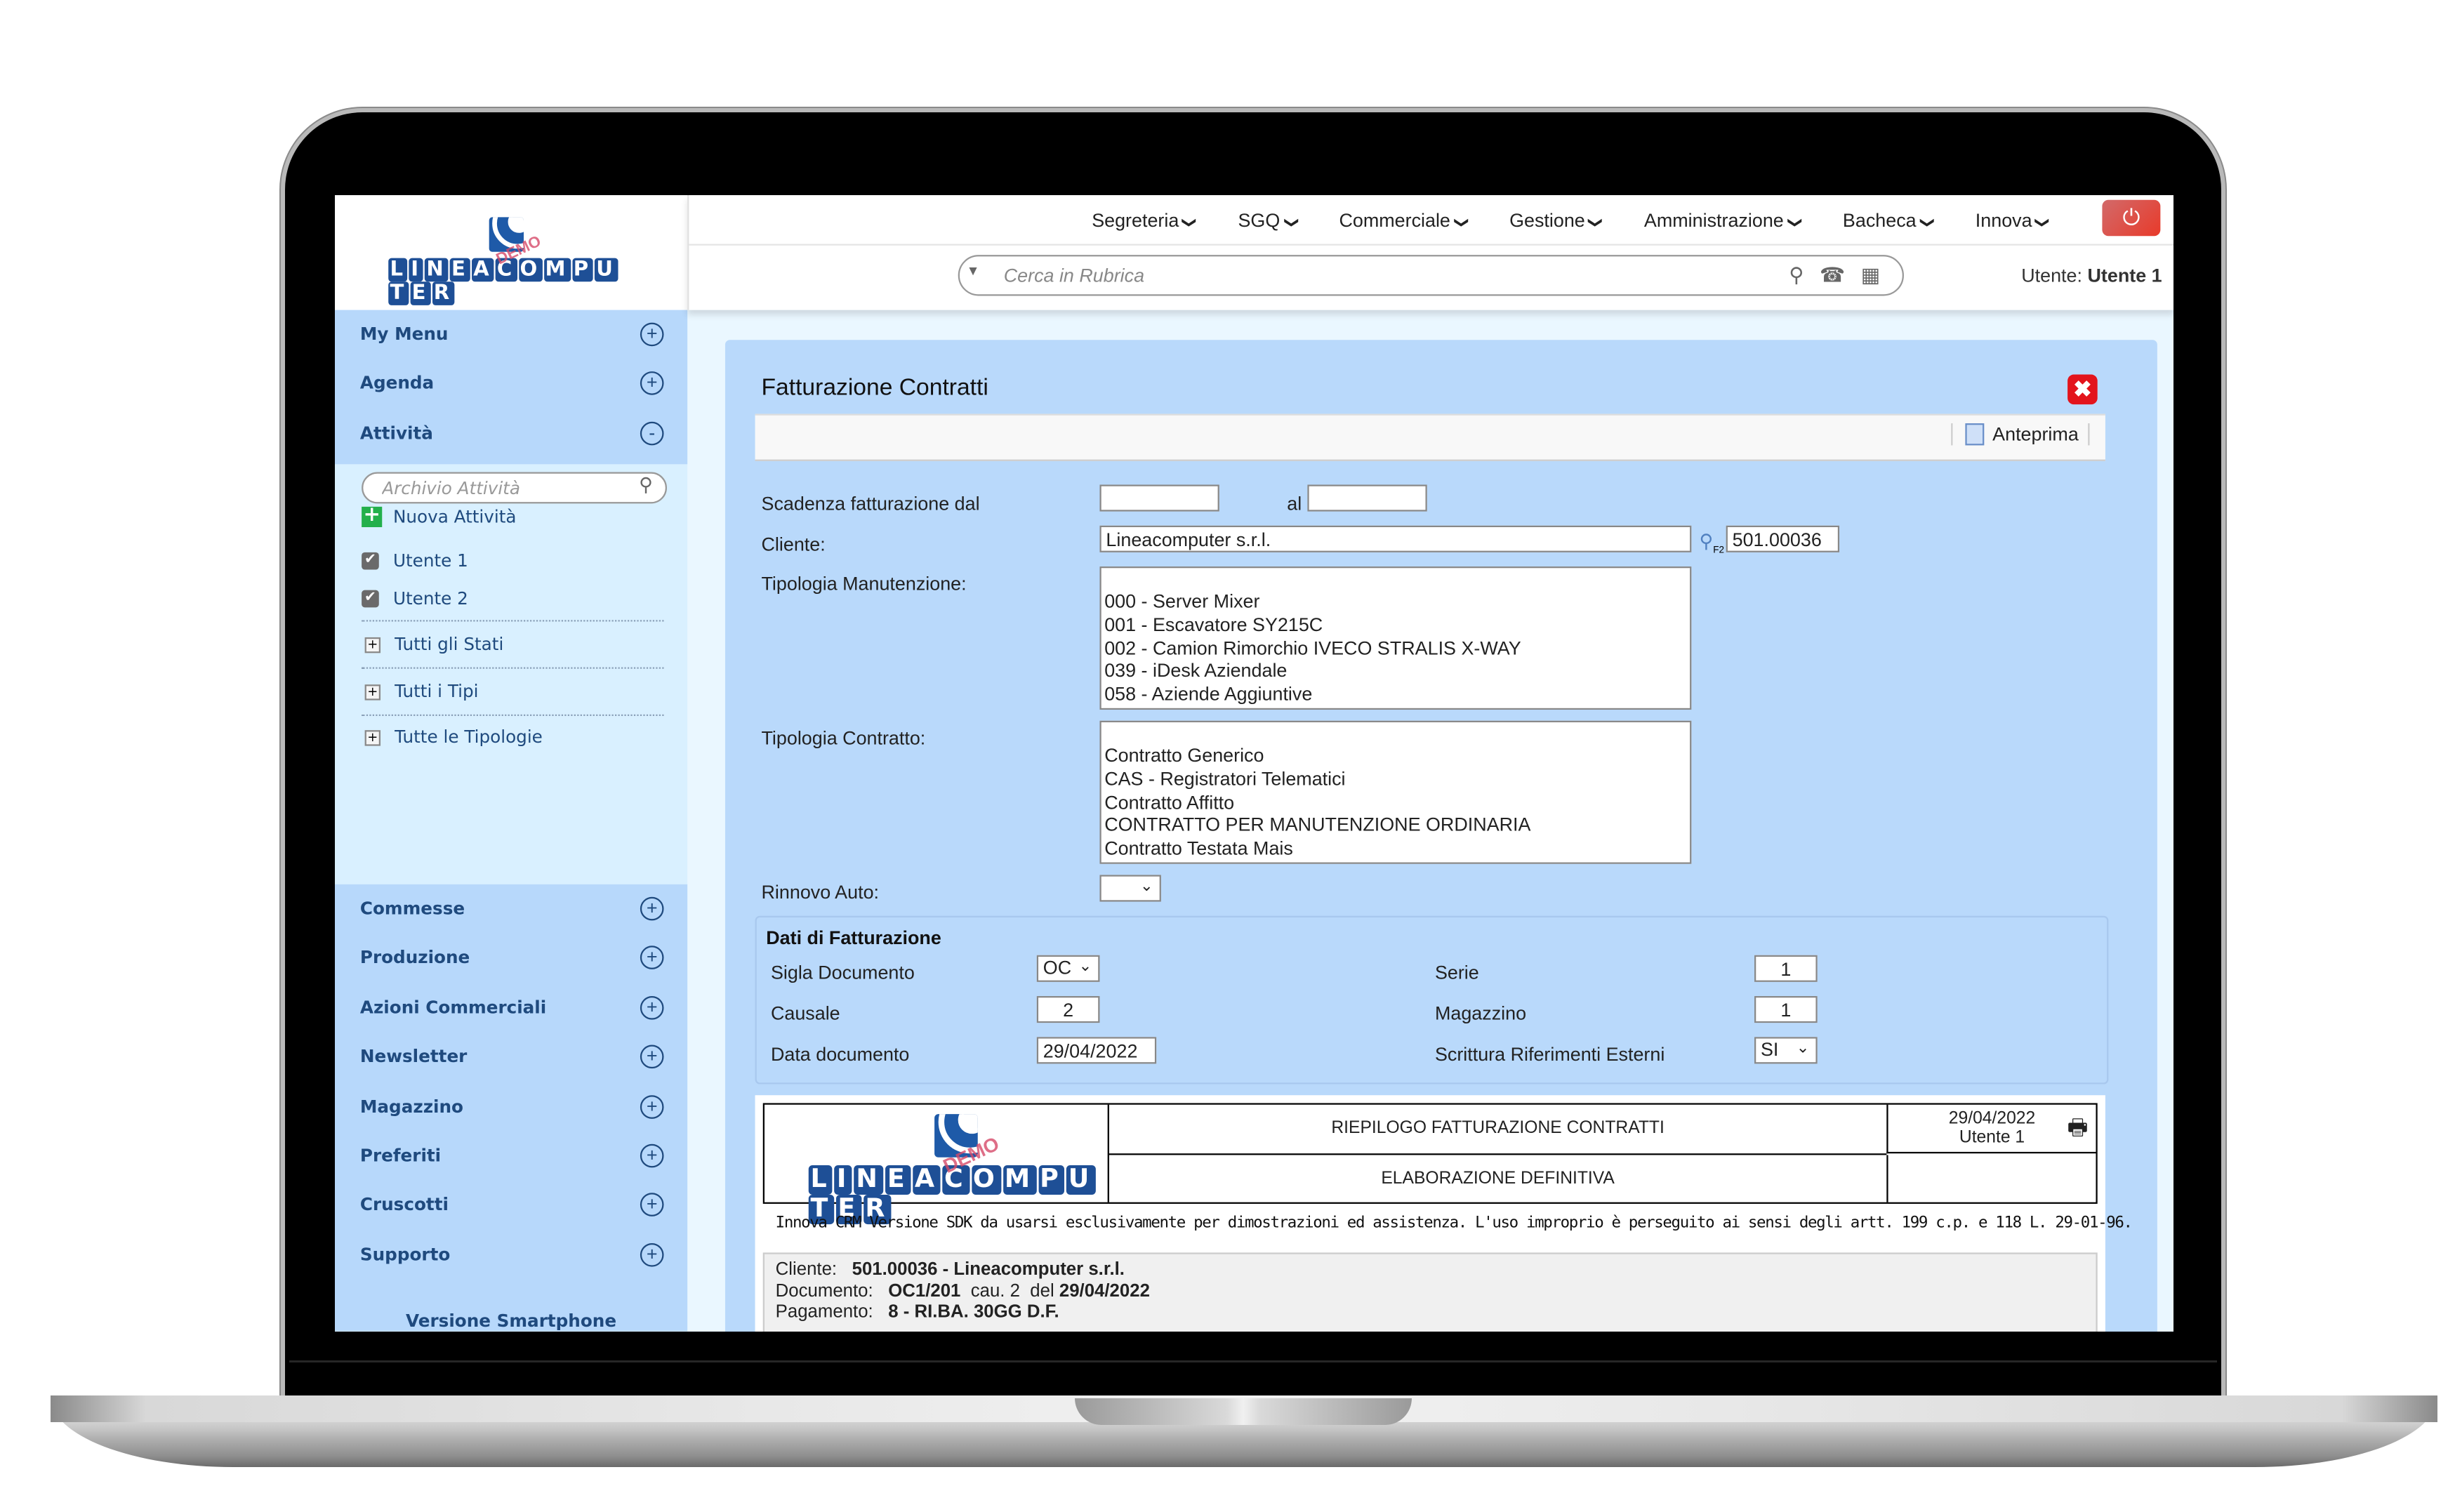 This screenshot has width=2455, height=1512. What do you see at coordinates (1367, 498) in the screenshot?
I see `scadenza-to-input` at bounding box center [1367, 498].